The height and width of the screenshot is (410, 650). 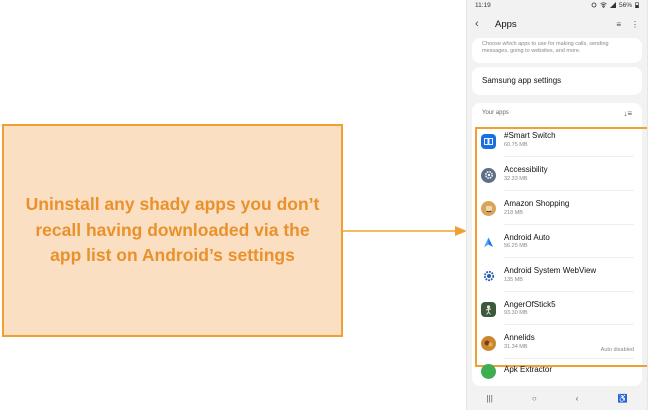 I want to click on sort-icon: ↓≡, so click(x=627, y=113).